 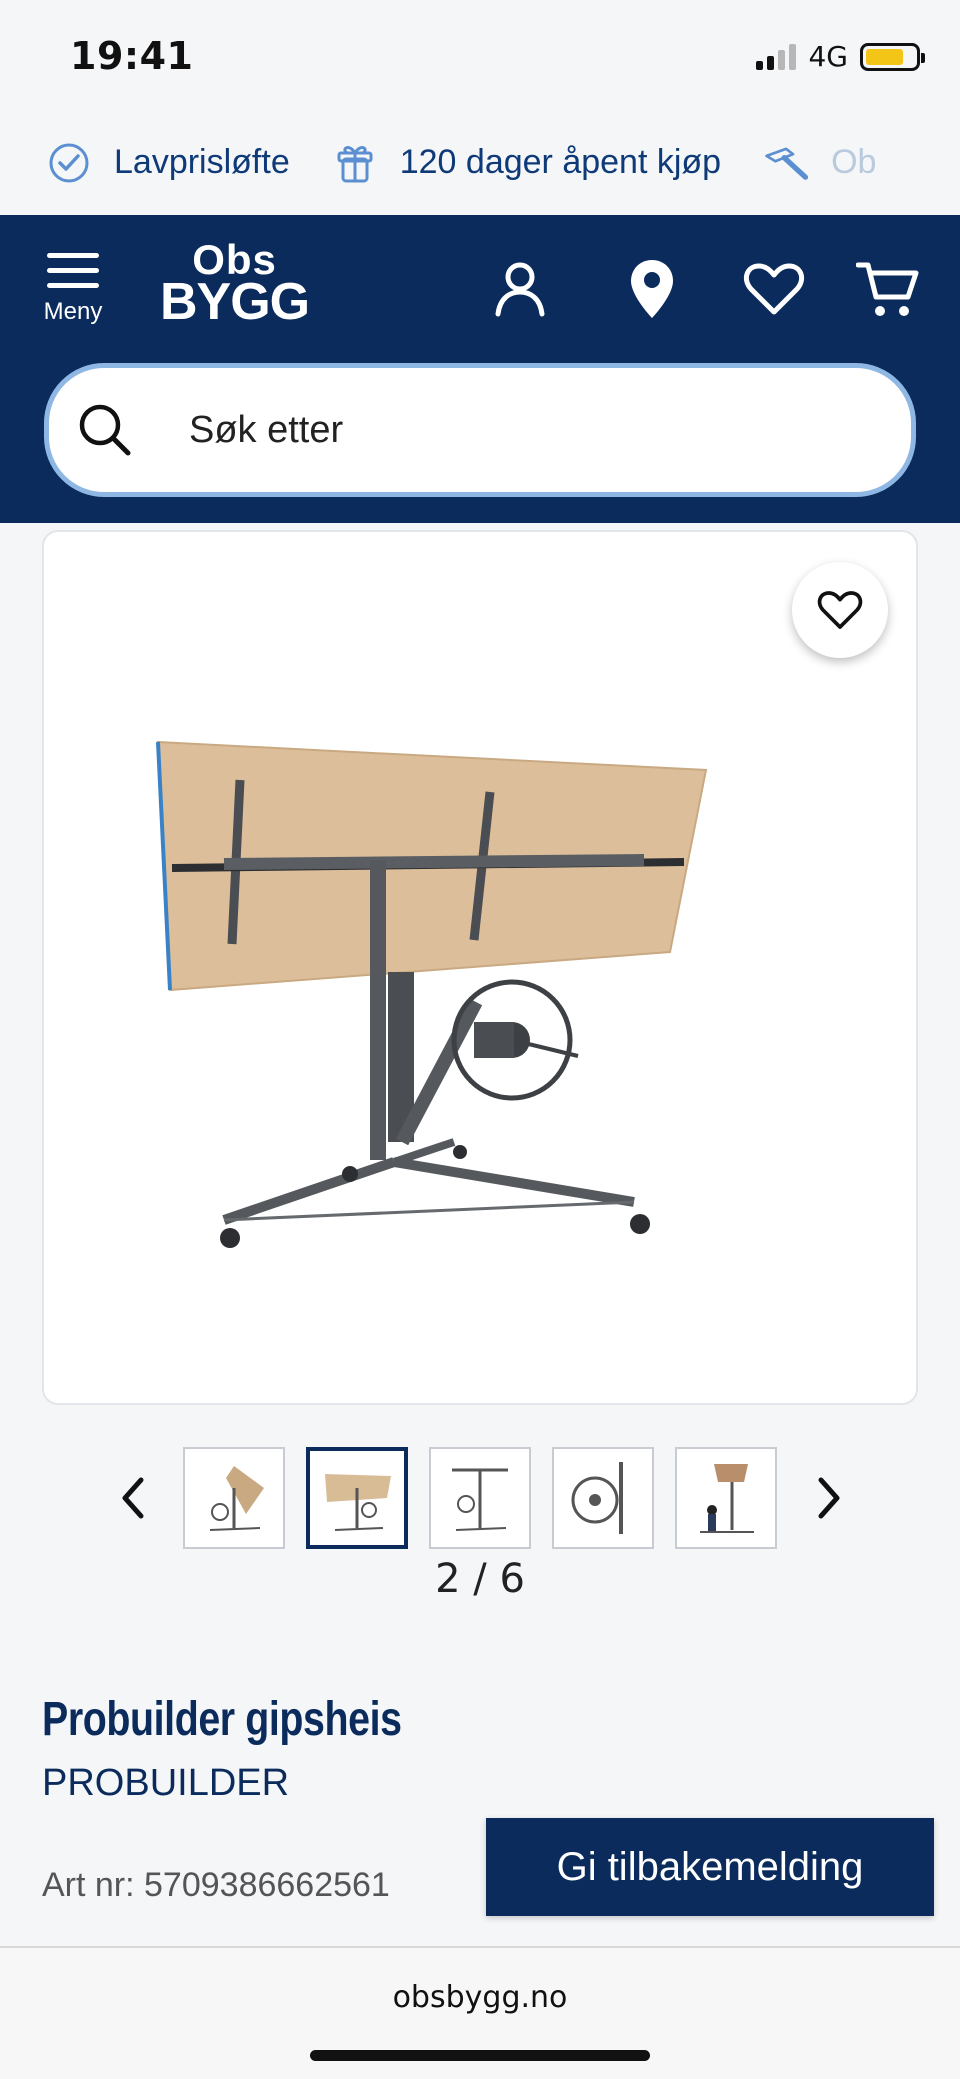 I want to click on hamburger-icon, so click(x=73, y=270).